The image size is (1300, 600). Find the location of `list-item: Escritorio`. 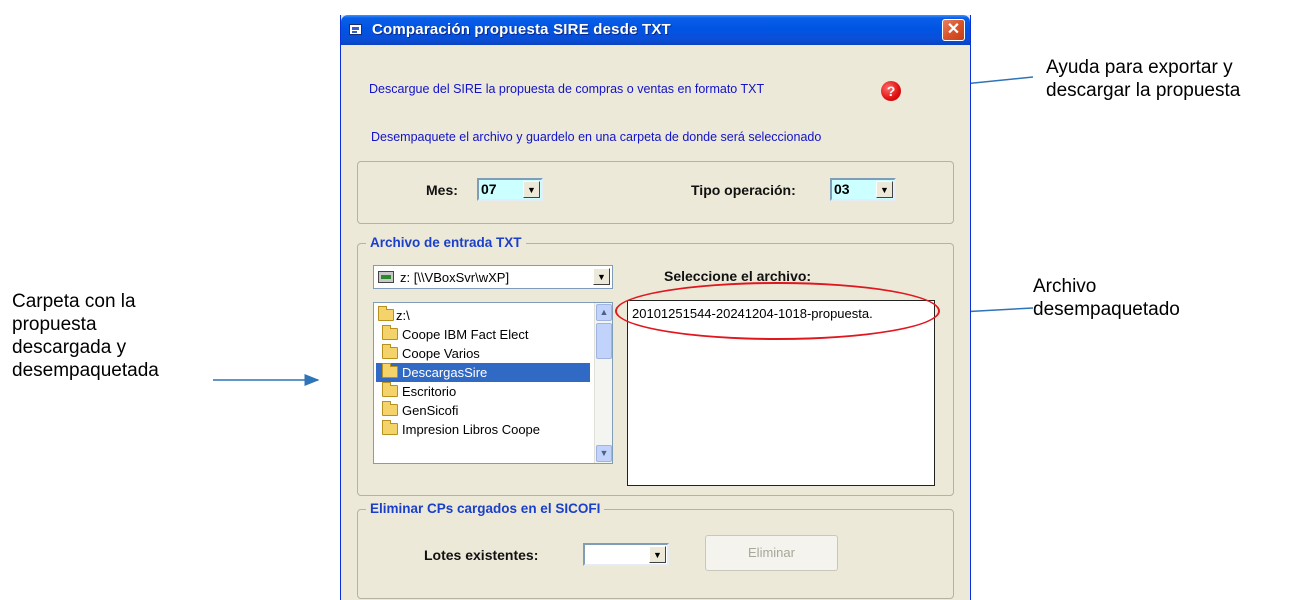

list-item: Escritorio is located at coordinates (483, 391).